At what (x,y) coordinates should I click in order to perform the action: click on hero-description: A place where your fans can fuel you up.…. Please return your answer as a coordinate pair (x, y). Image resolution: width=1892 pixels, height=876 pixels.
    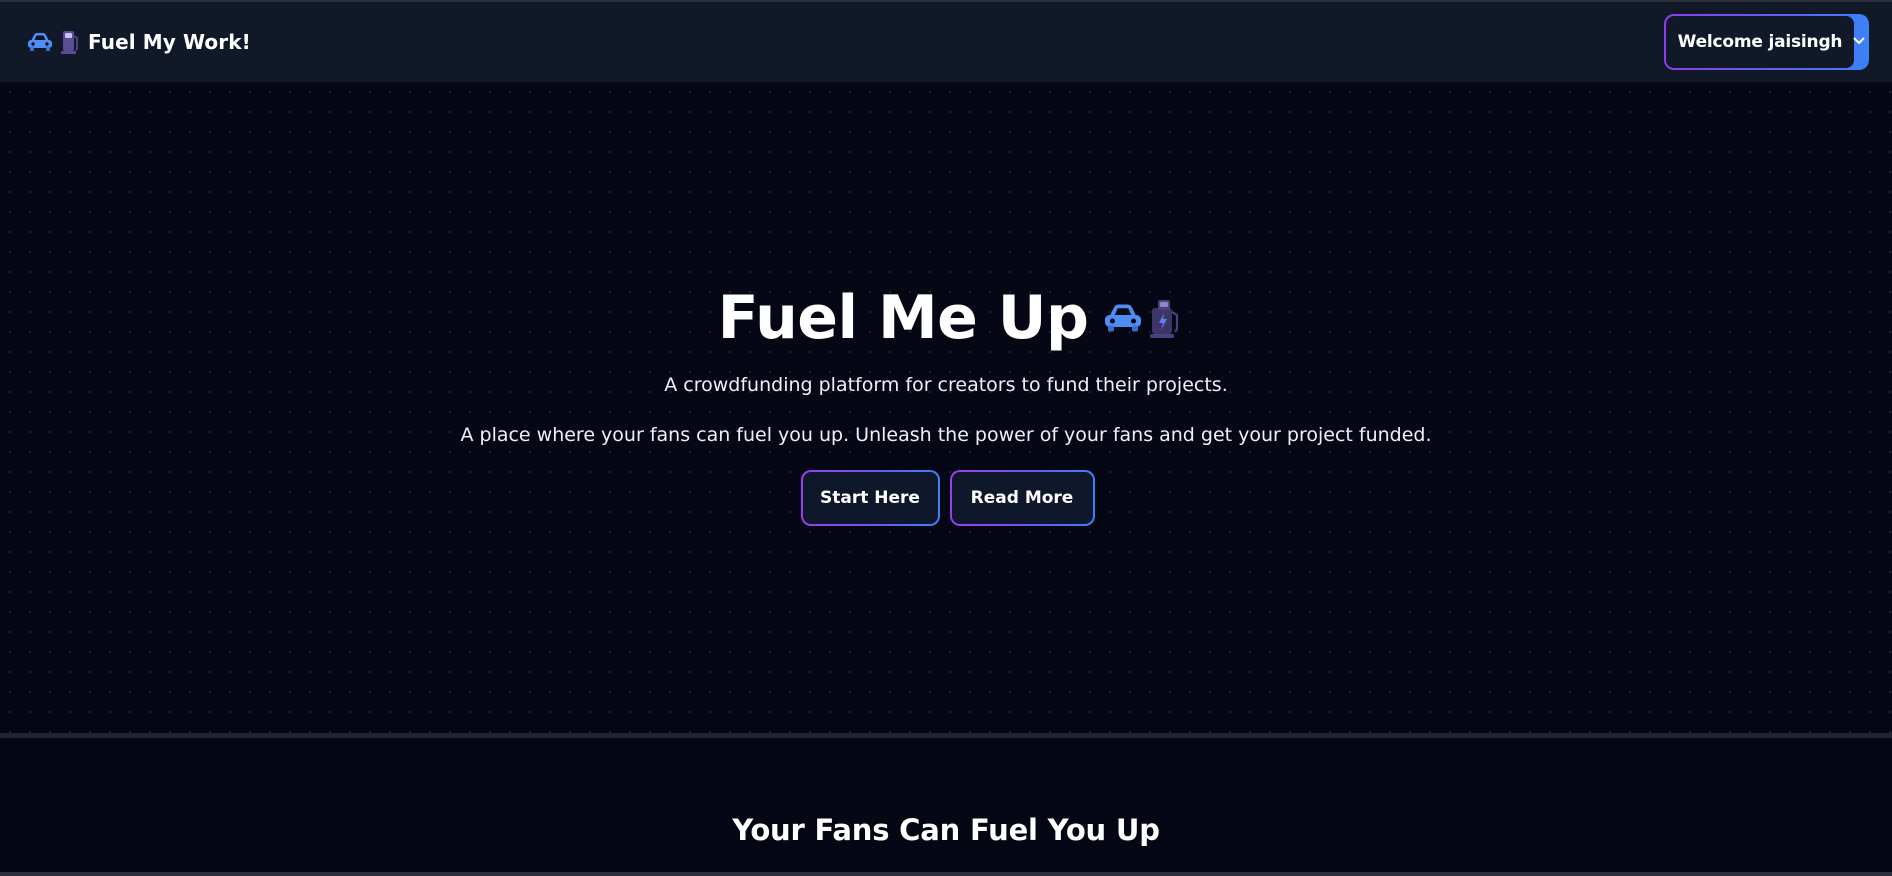
    Looking at the image, I should click on (946, 435).